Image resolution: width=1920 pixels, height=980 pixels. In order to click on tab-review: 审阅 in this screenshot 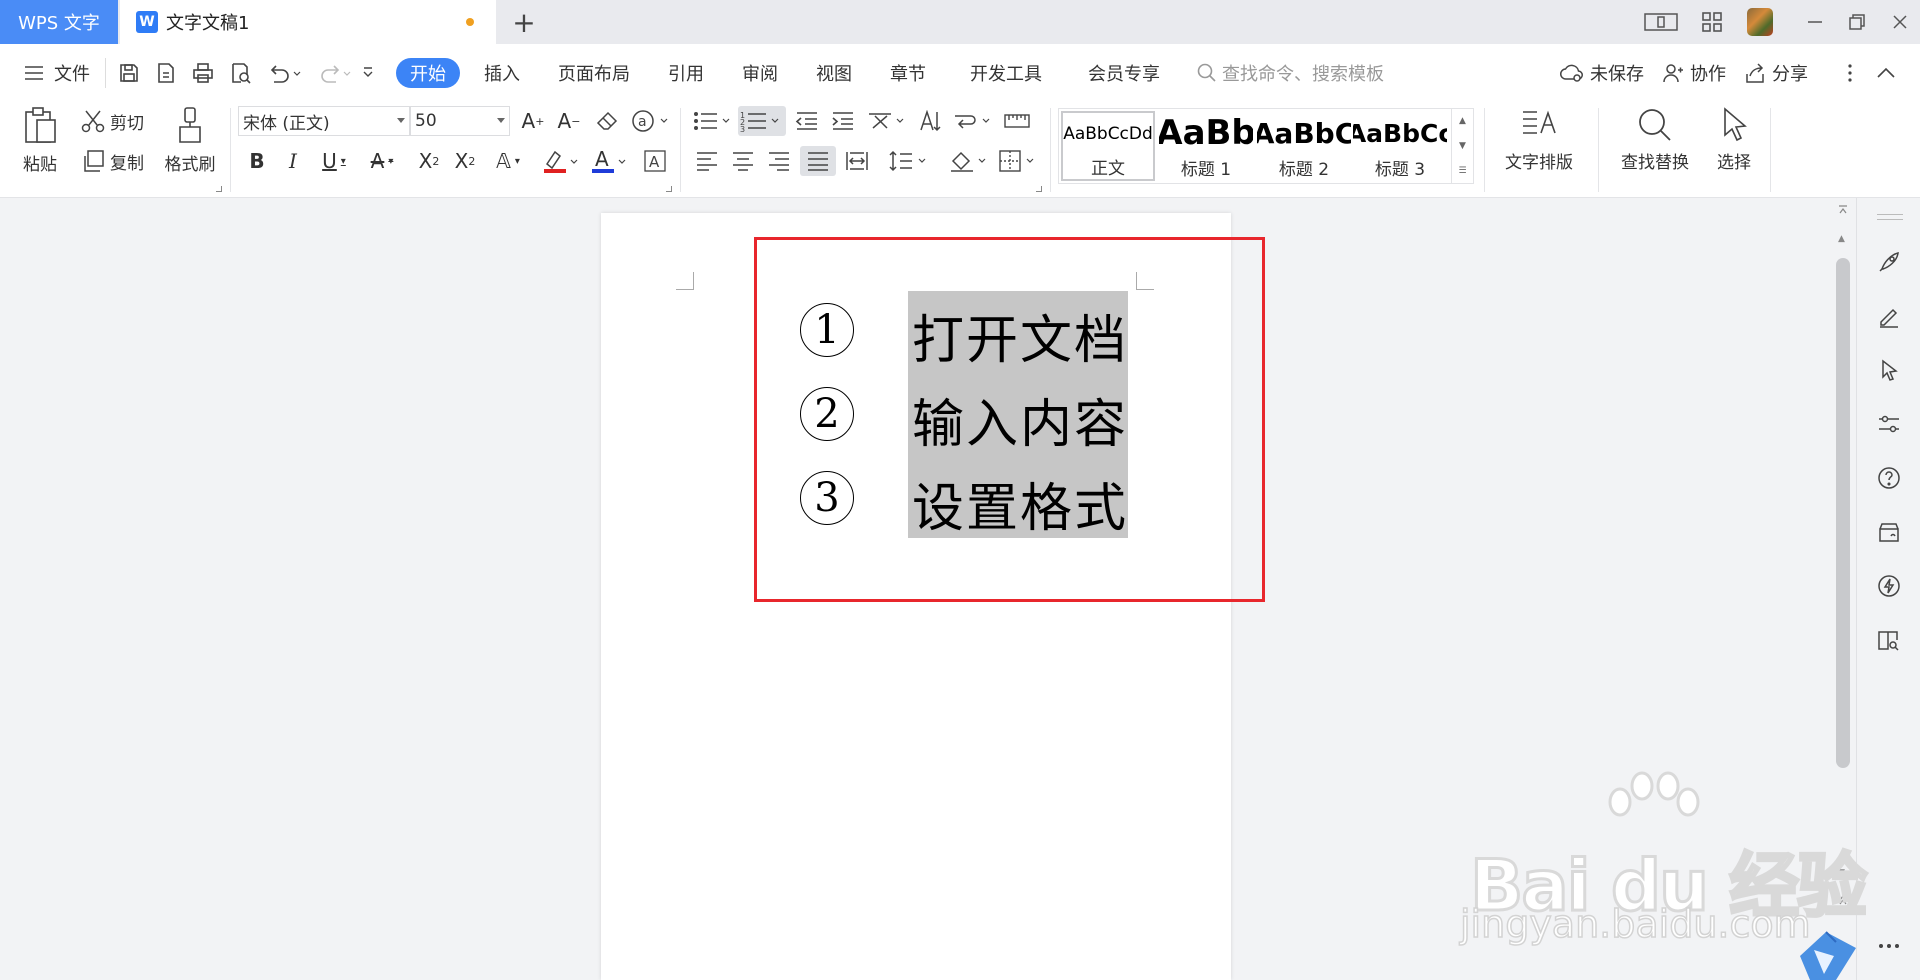, I will do `click(760, 73)`.